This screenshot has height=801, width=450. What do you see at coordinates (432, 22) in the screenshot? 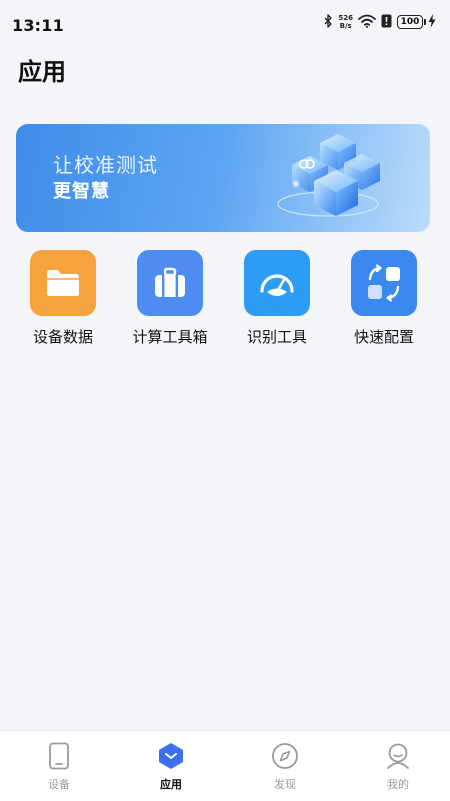
I see `charging-icon` at bounding box center [432, 22].